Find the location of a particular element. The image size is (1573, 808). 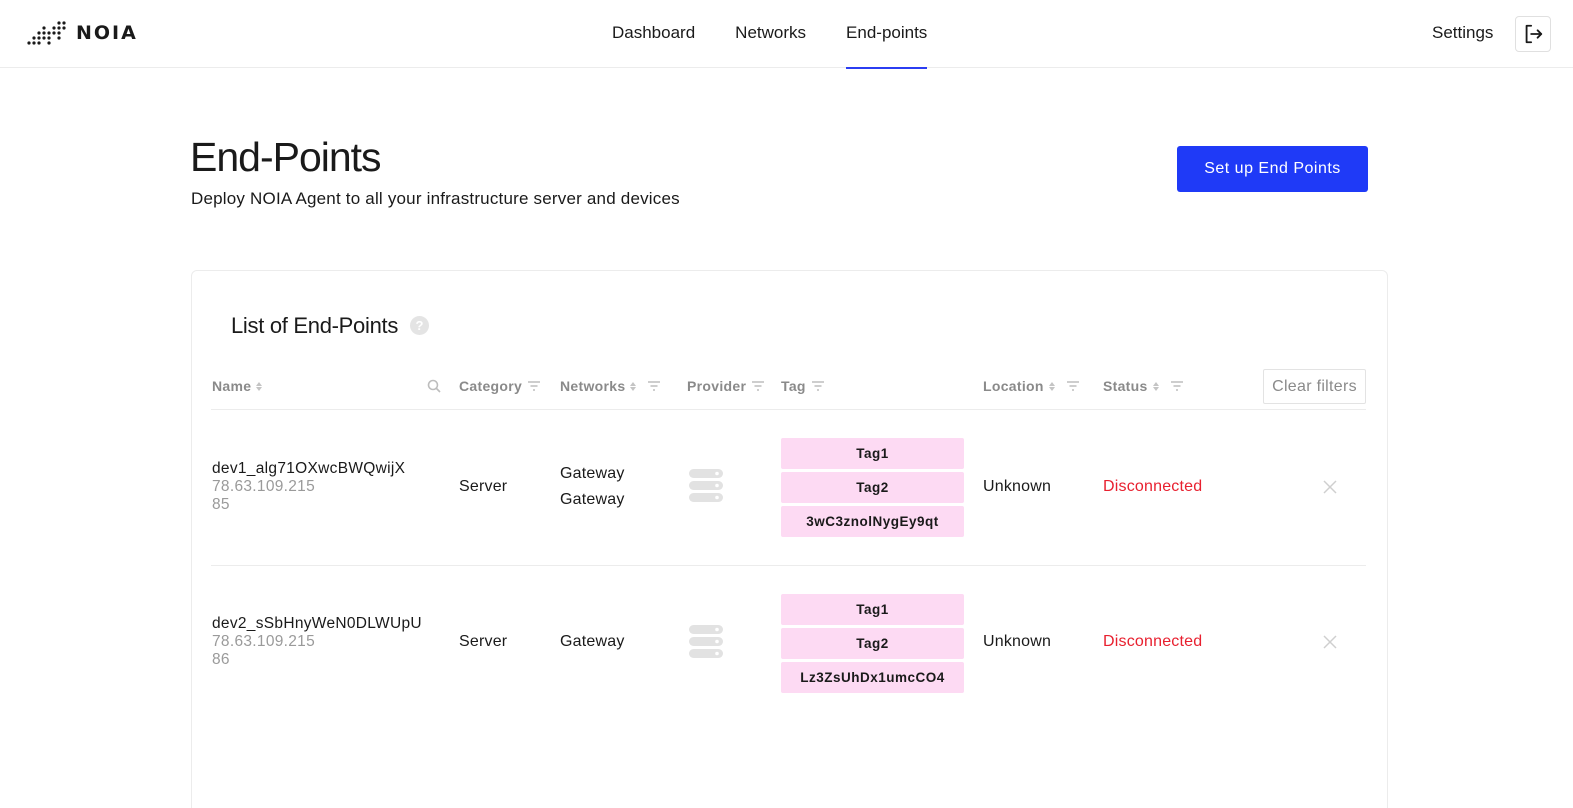

column-header-networks: Networks is located at coordinates (610, 386).